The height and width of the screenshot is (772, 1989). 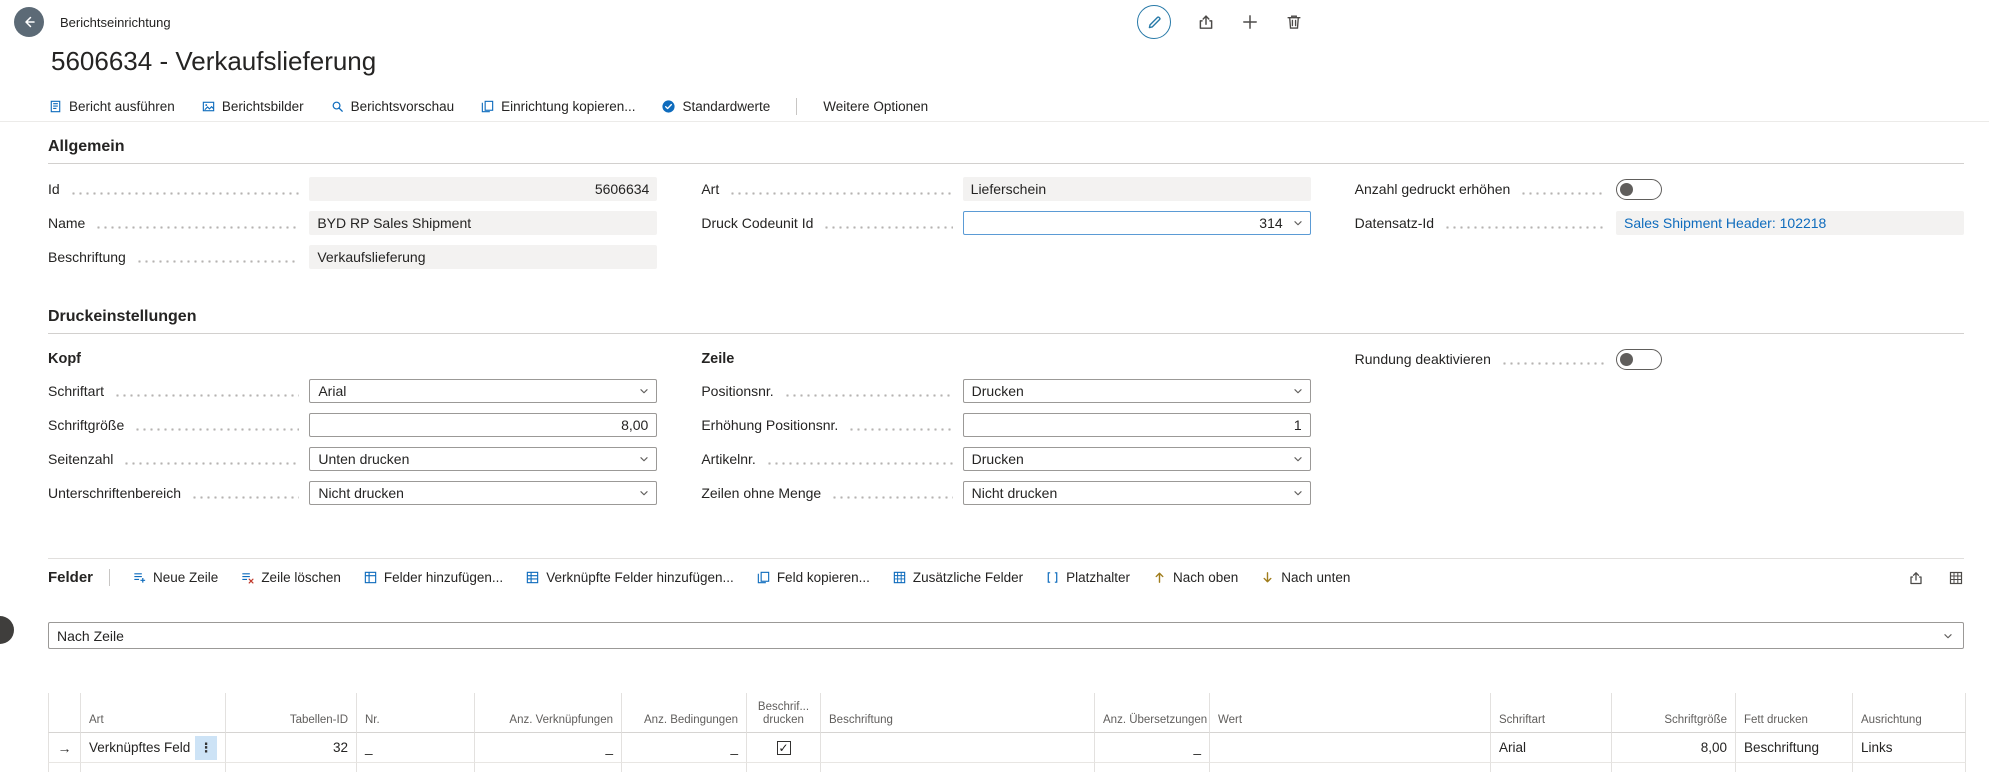 What do you see at coordinates (1432, 189) in the screenshot?
I see `field-label: Anzahl gedruckt erhöhen` at bounding box center [1432, 189].